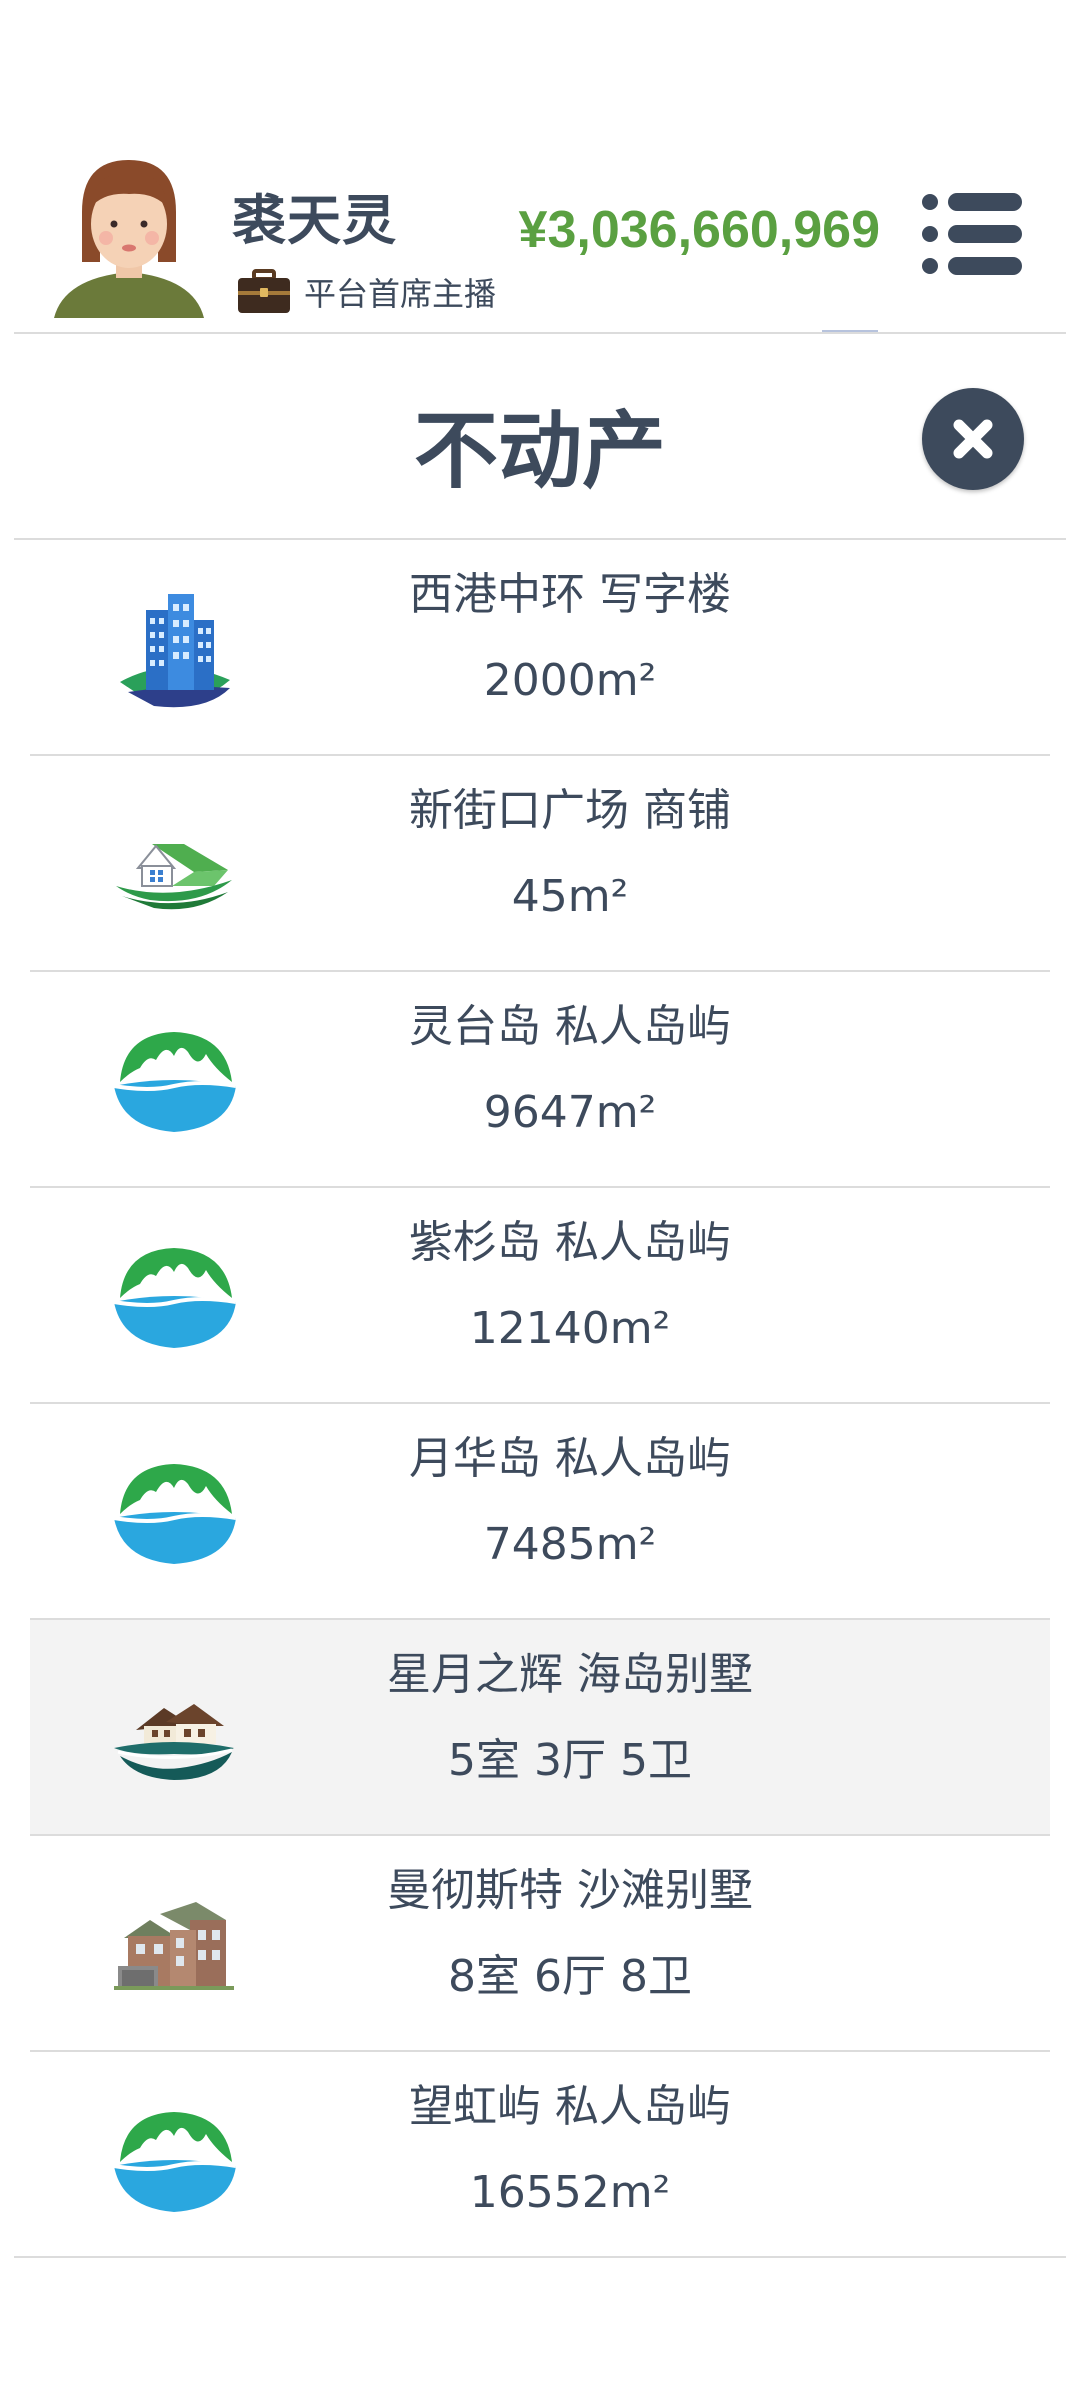  What do you see at coordinates (540, 1728) in the screenshot?
I see `property-item: 星月之辉 海岛别墅 5室 3厅 5卫` at bounding box center [540, 1728].